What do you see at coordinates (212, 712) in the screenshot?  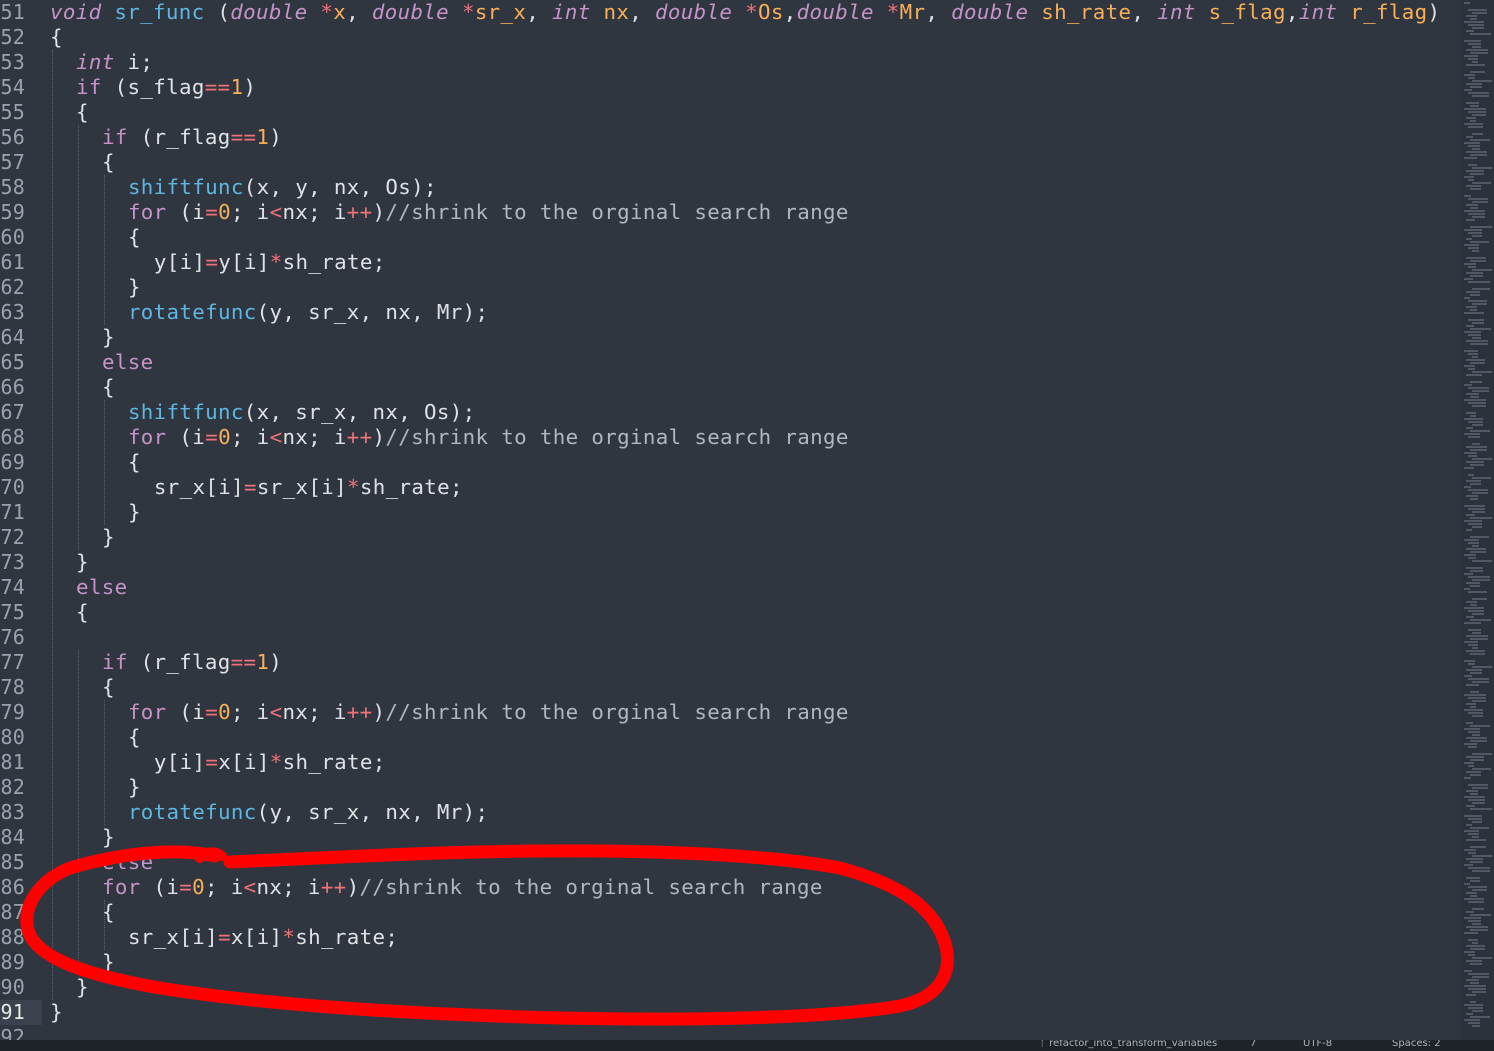 I see `code-token: =` at bounding box center [212, 712].